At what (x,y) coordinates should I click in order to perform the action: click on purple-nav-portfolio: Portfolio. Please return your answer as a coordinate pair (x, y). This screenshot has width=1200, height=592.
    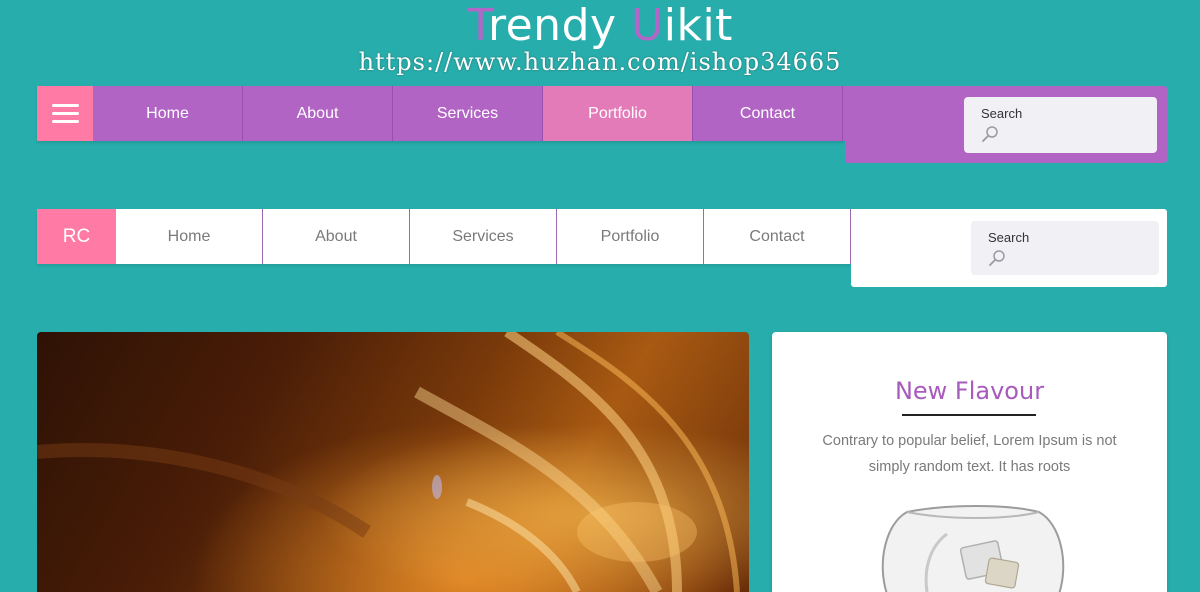
    Looking at the image, I should click on (618, 113).